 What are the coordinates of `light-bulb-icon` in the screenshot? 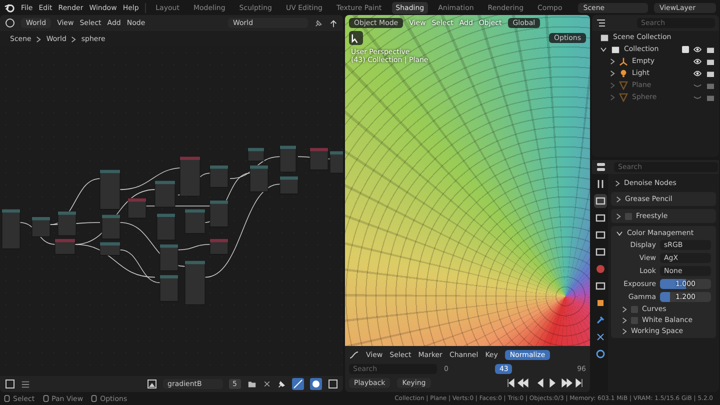 It's located at (623, 73).